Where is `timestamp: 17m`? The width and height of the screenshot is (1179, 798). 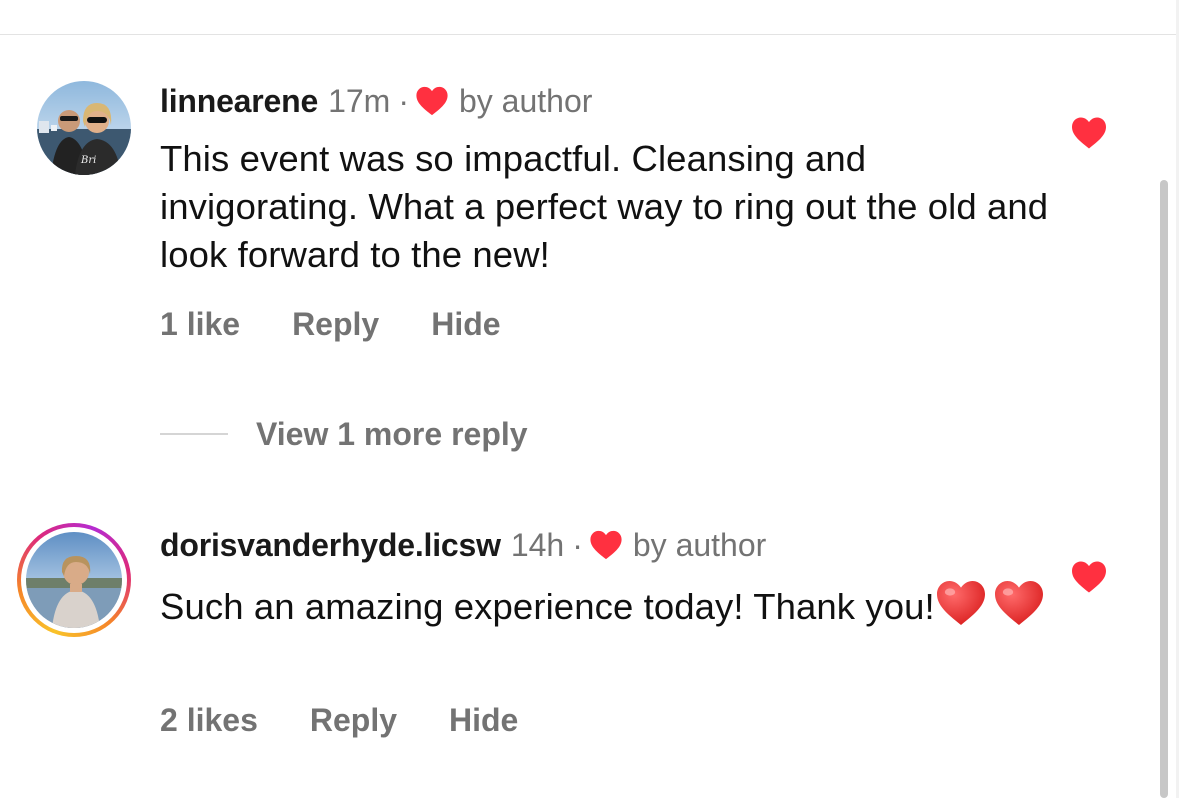
timestamp: 17m is located at coordinates (359, 100).